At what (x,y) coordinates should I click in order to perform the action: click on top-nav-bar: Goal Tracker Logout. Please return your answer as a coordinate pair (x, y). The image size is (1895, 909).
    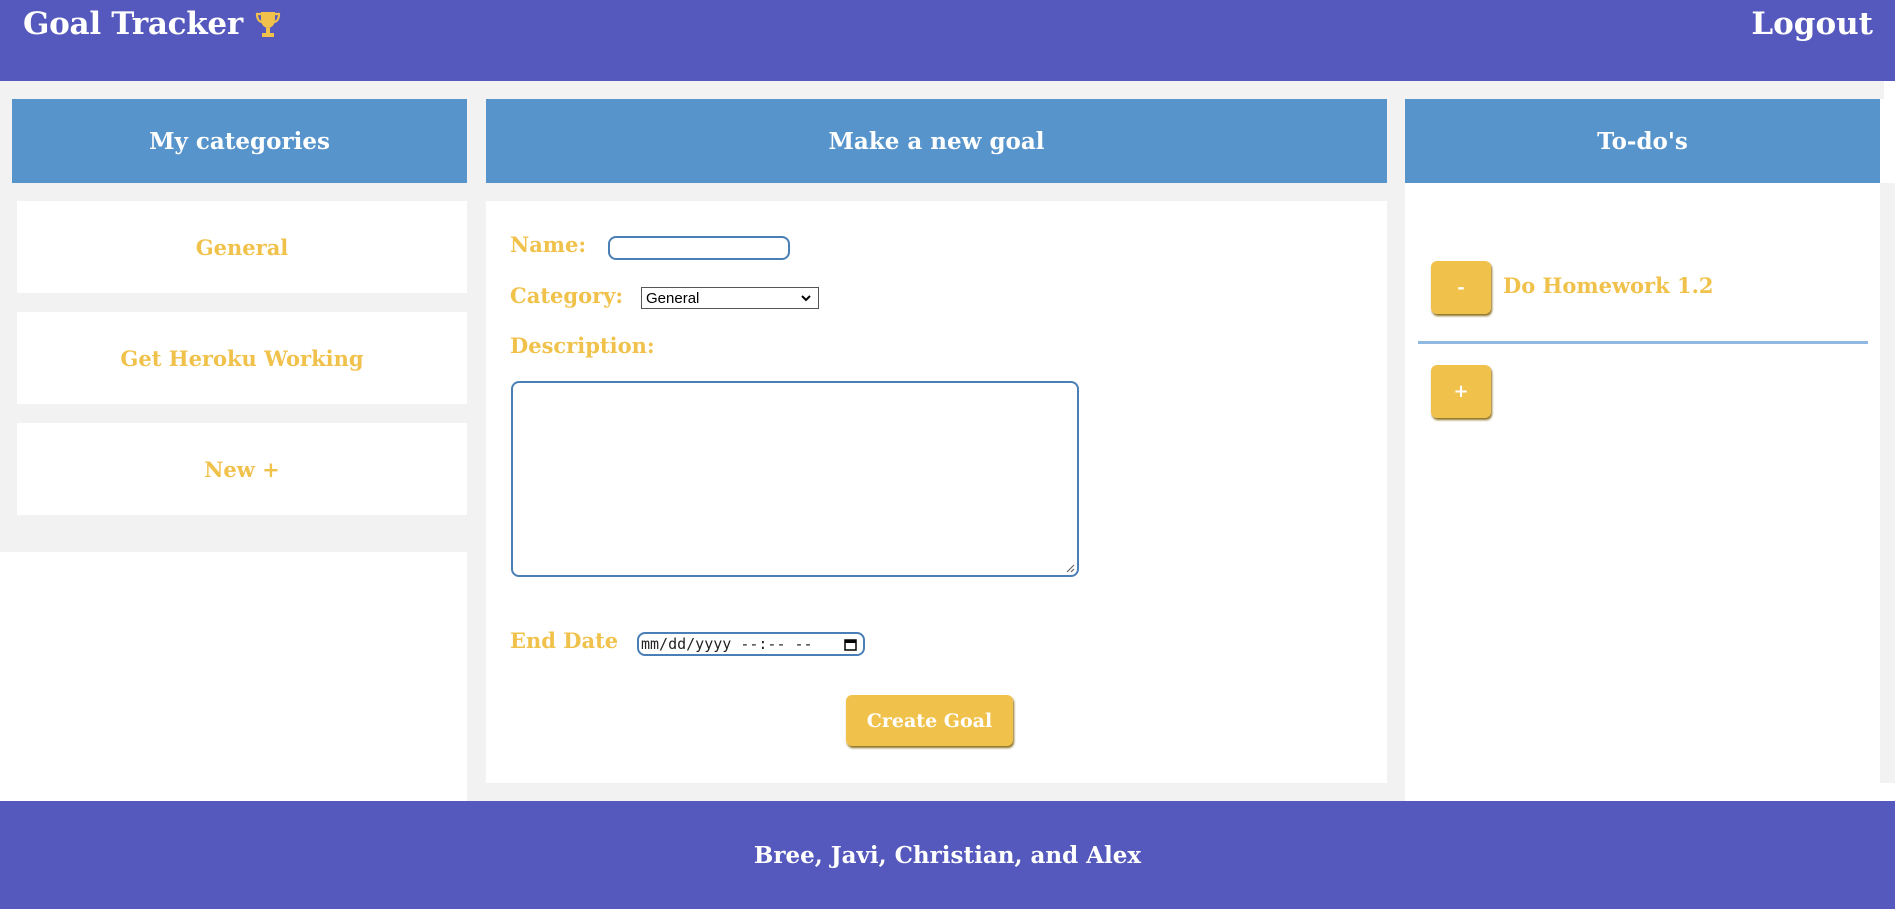
    Looking at the image, I should click on (947, 40).